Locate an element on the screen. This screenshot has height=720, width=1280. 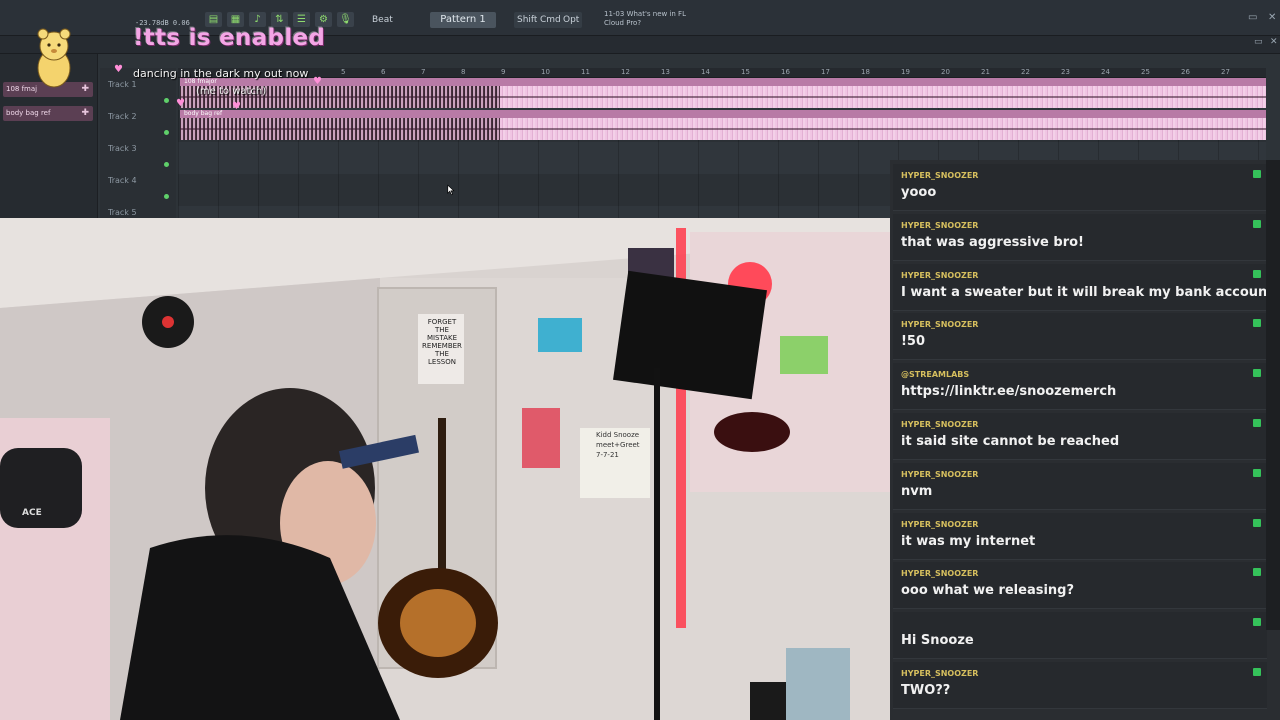
opt-key-button: Opt is located at coordinates (571, 20).